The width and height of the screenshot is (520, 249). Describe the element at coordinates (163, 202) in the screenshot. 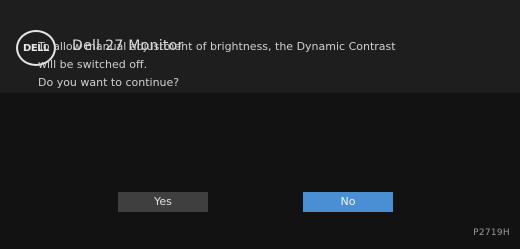

I see `yes-button: Yes` at that location.